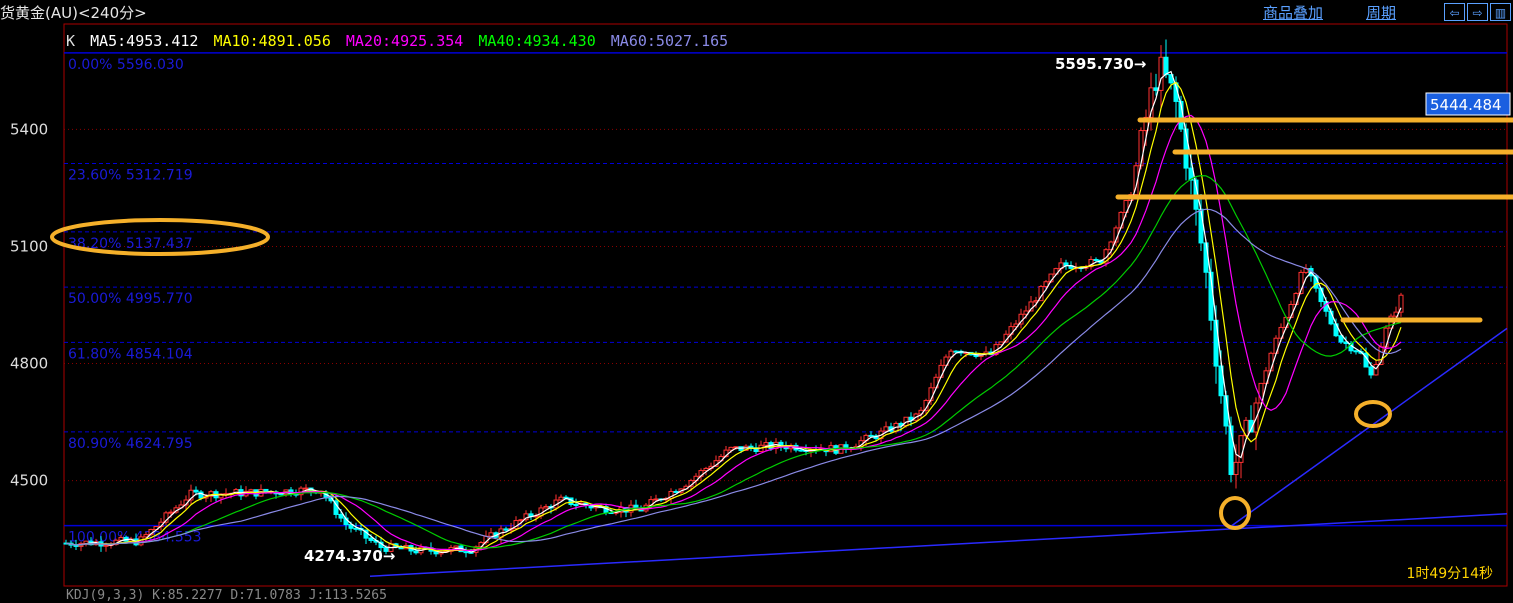 The width and height of the screenshot is (1513, 603). I want to click on y-tick-label: 5100, so click(29, 246).